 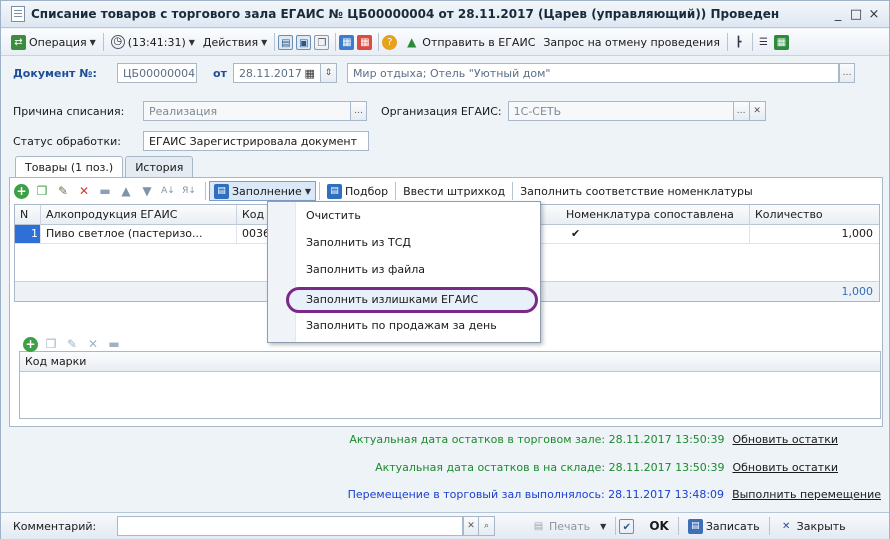 What do you see at coordinates (270, 73) in the screenshot?
I see `date-value: 28.11.2017` at bounding box center [270, 73].